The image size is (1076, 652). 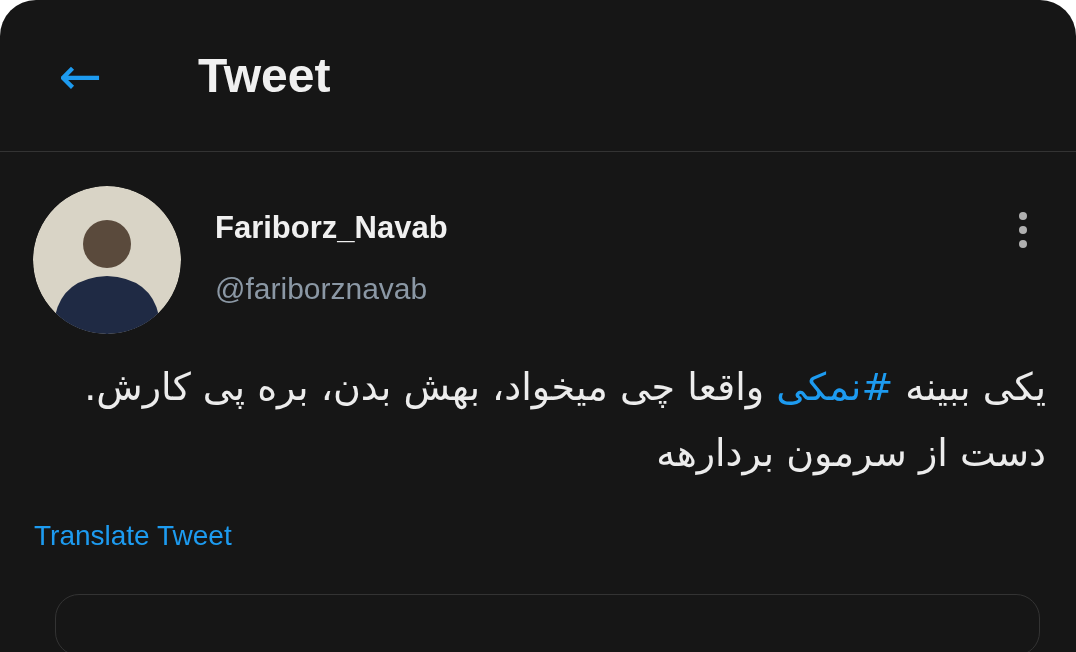 I want to click on more-options-icon, so click(x=1023, y=230).